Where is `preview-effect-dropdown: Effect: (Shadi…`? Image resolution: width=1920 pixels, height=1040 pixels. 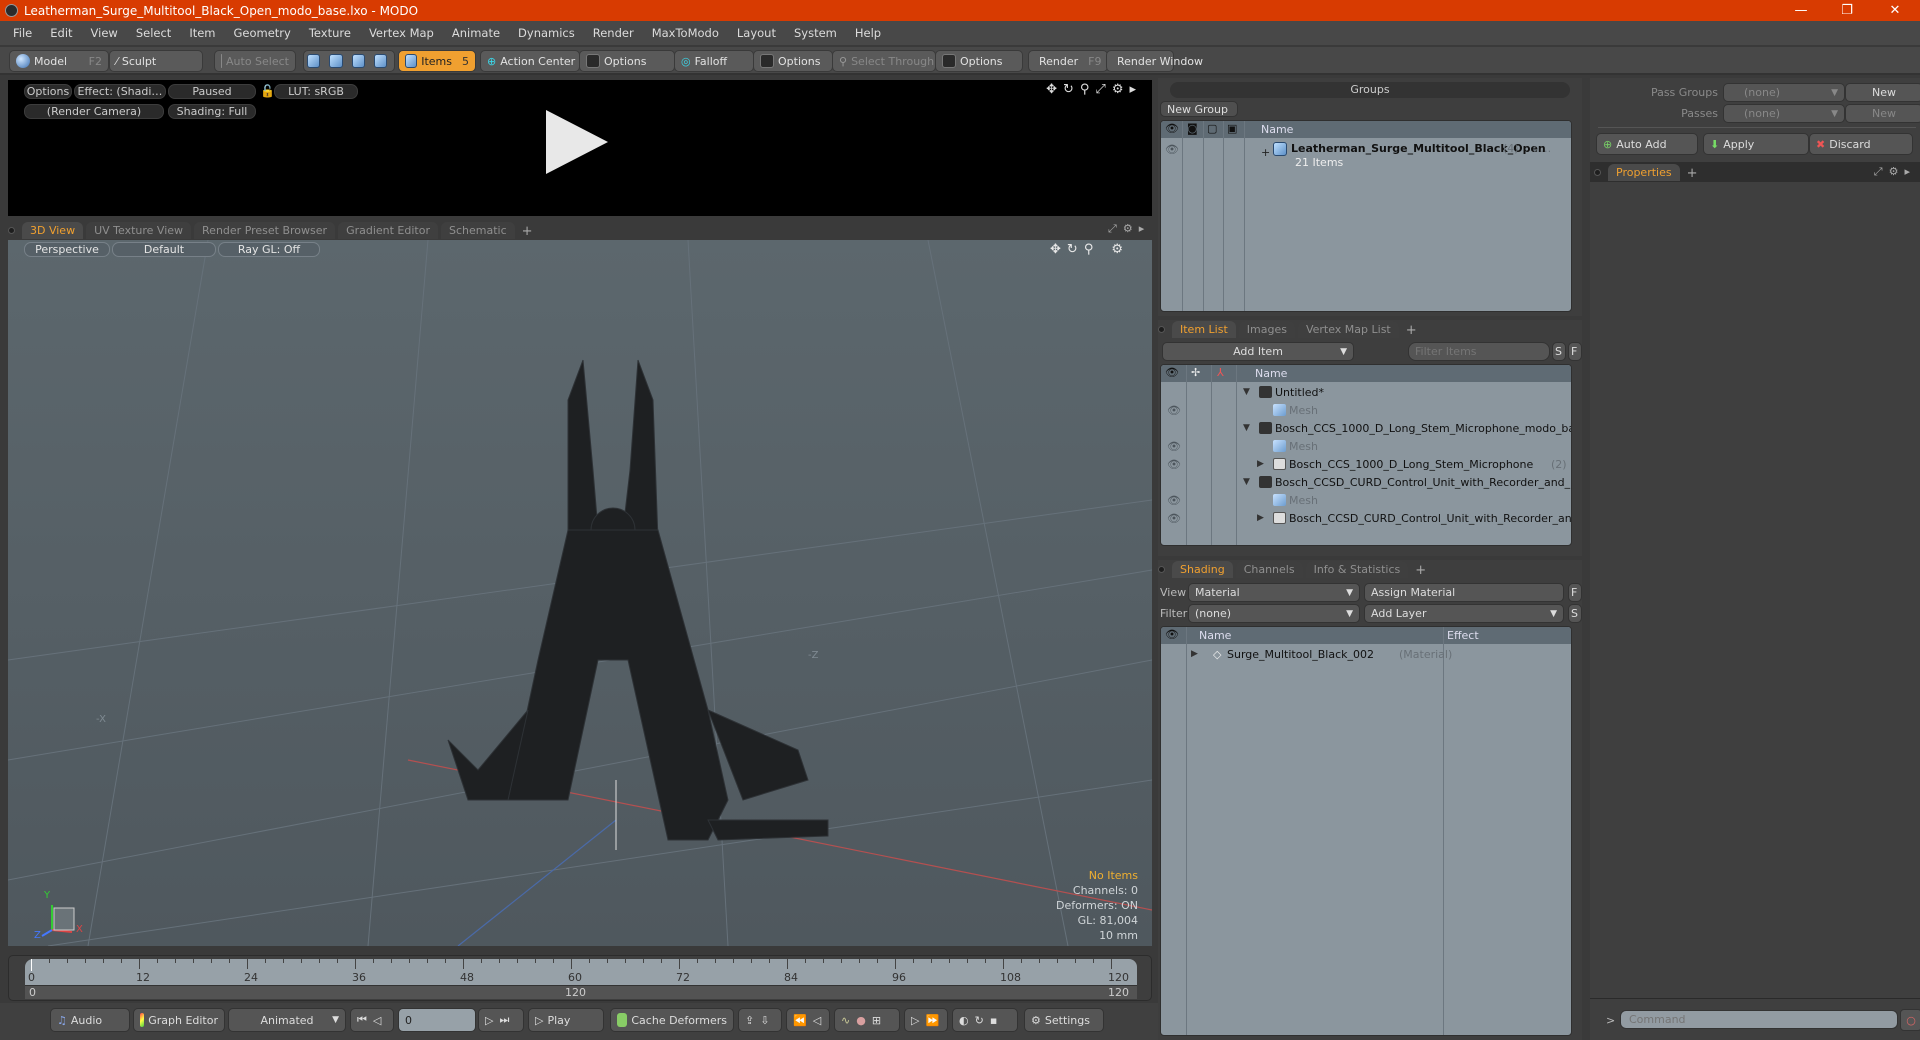
preview-effect-dropdown: Effect: (Shadi… is located at coordinates (120, 91).